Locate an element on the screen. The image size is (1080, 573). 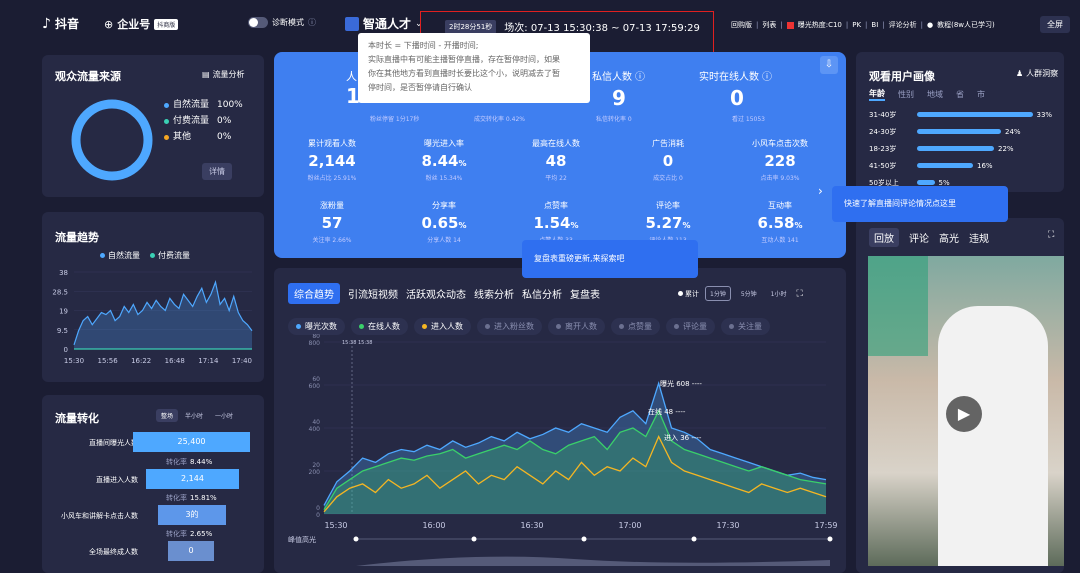
play-icon: ▶ is located at coordinates (964, 414).